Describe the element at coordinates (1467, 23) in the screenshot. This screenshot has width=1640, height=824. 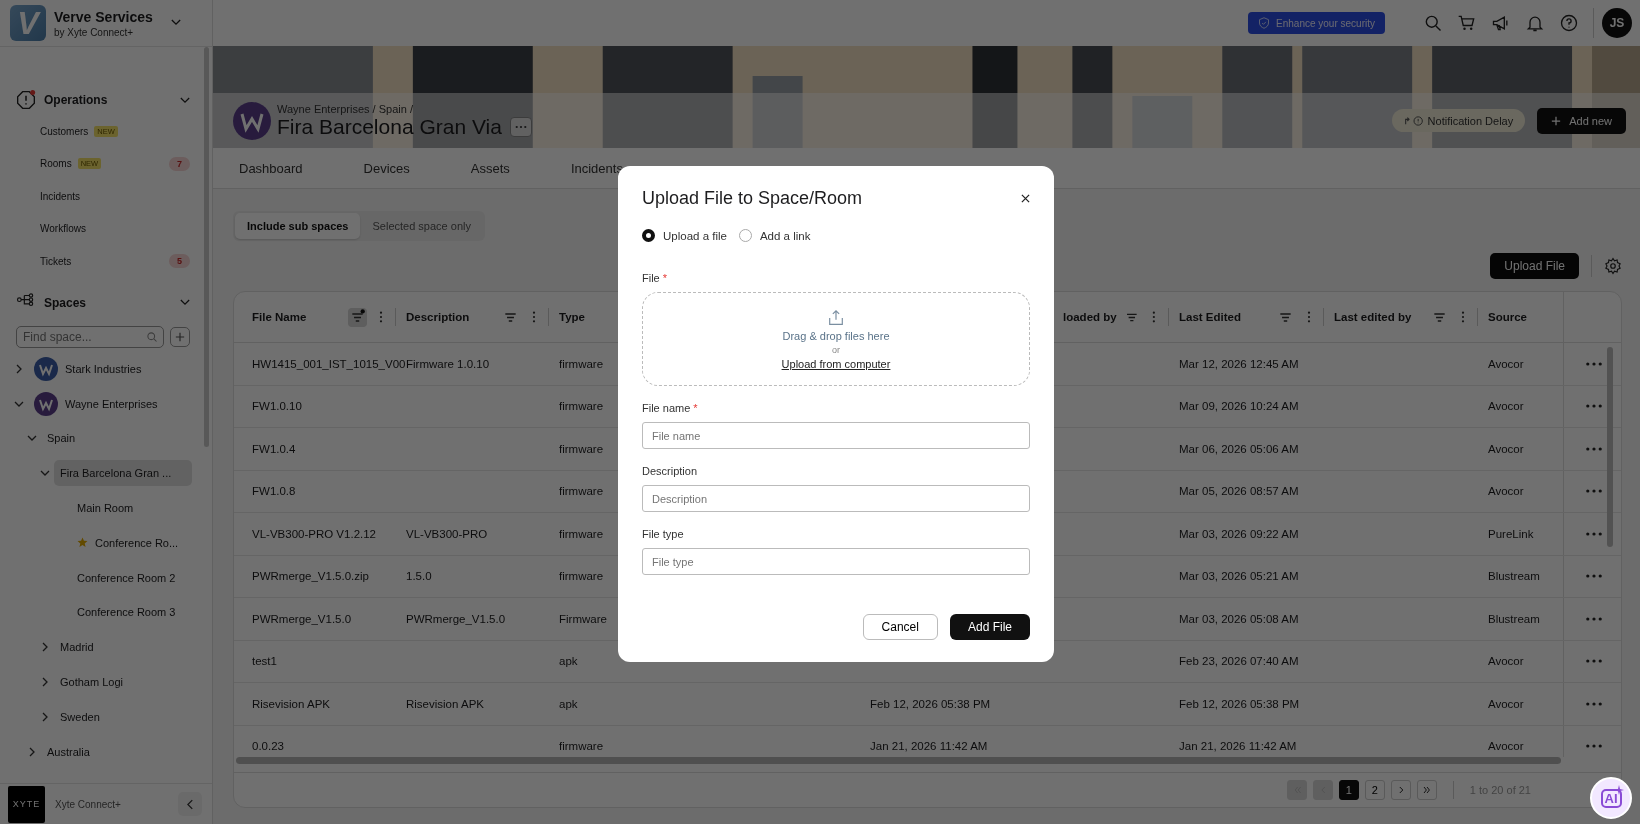
I see `cart-icon` at that location.